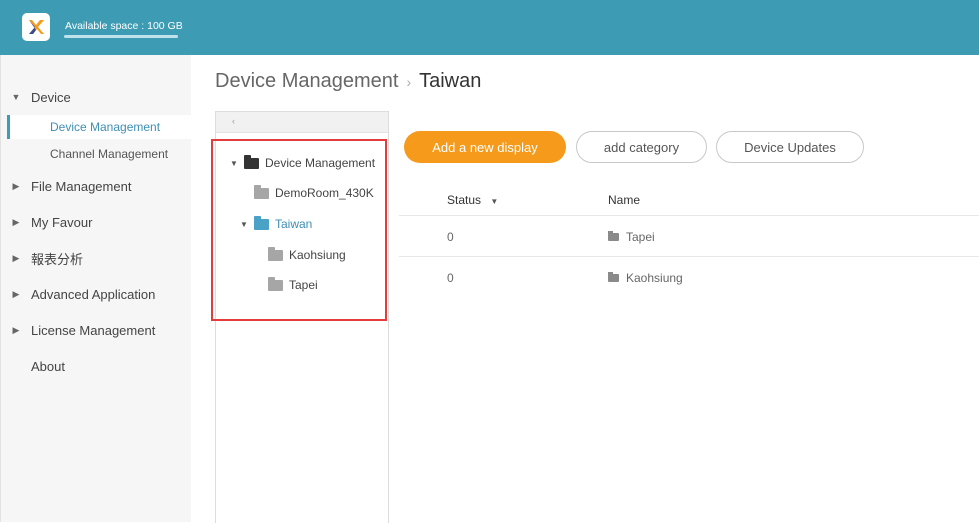 The image size is (979, 523). What do you see at coordinates (472, 200) in the screenshot?
I see `status-column-header: Status ▼` at bounding box center [472, 200].